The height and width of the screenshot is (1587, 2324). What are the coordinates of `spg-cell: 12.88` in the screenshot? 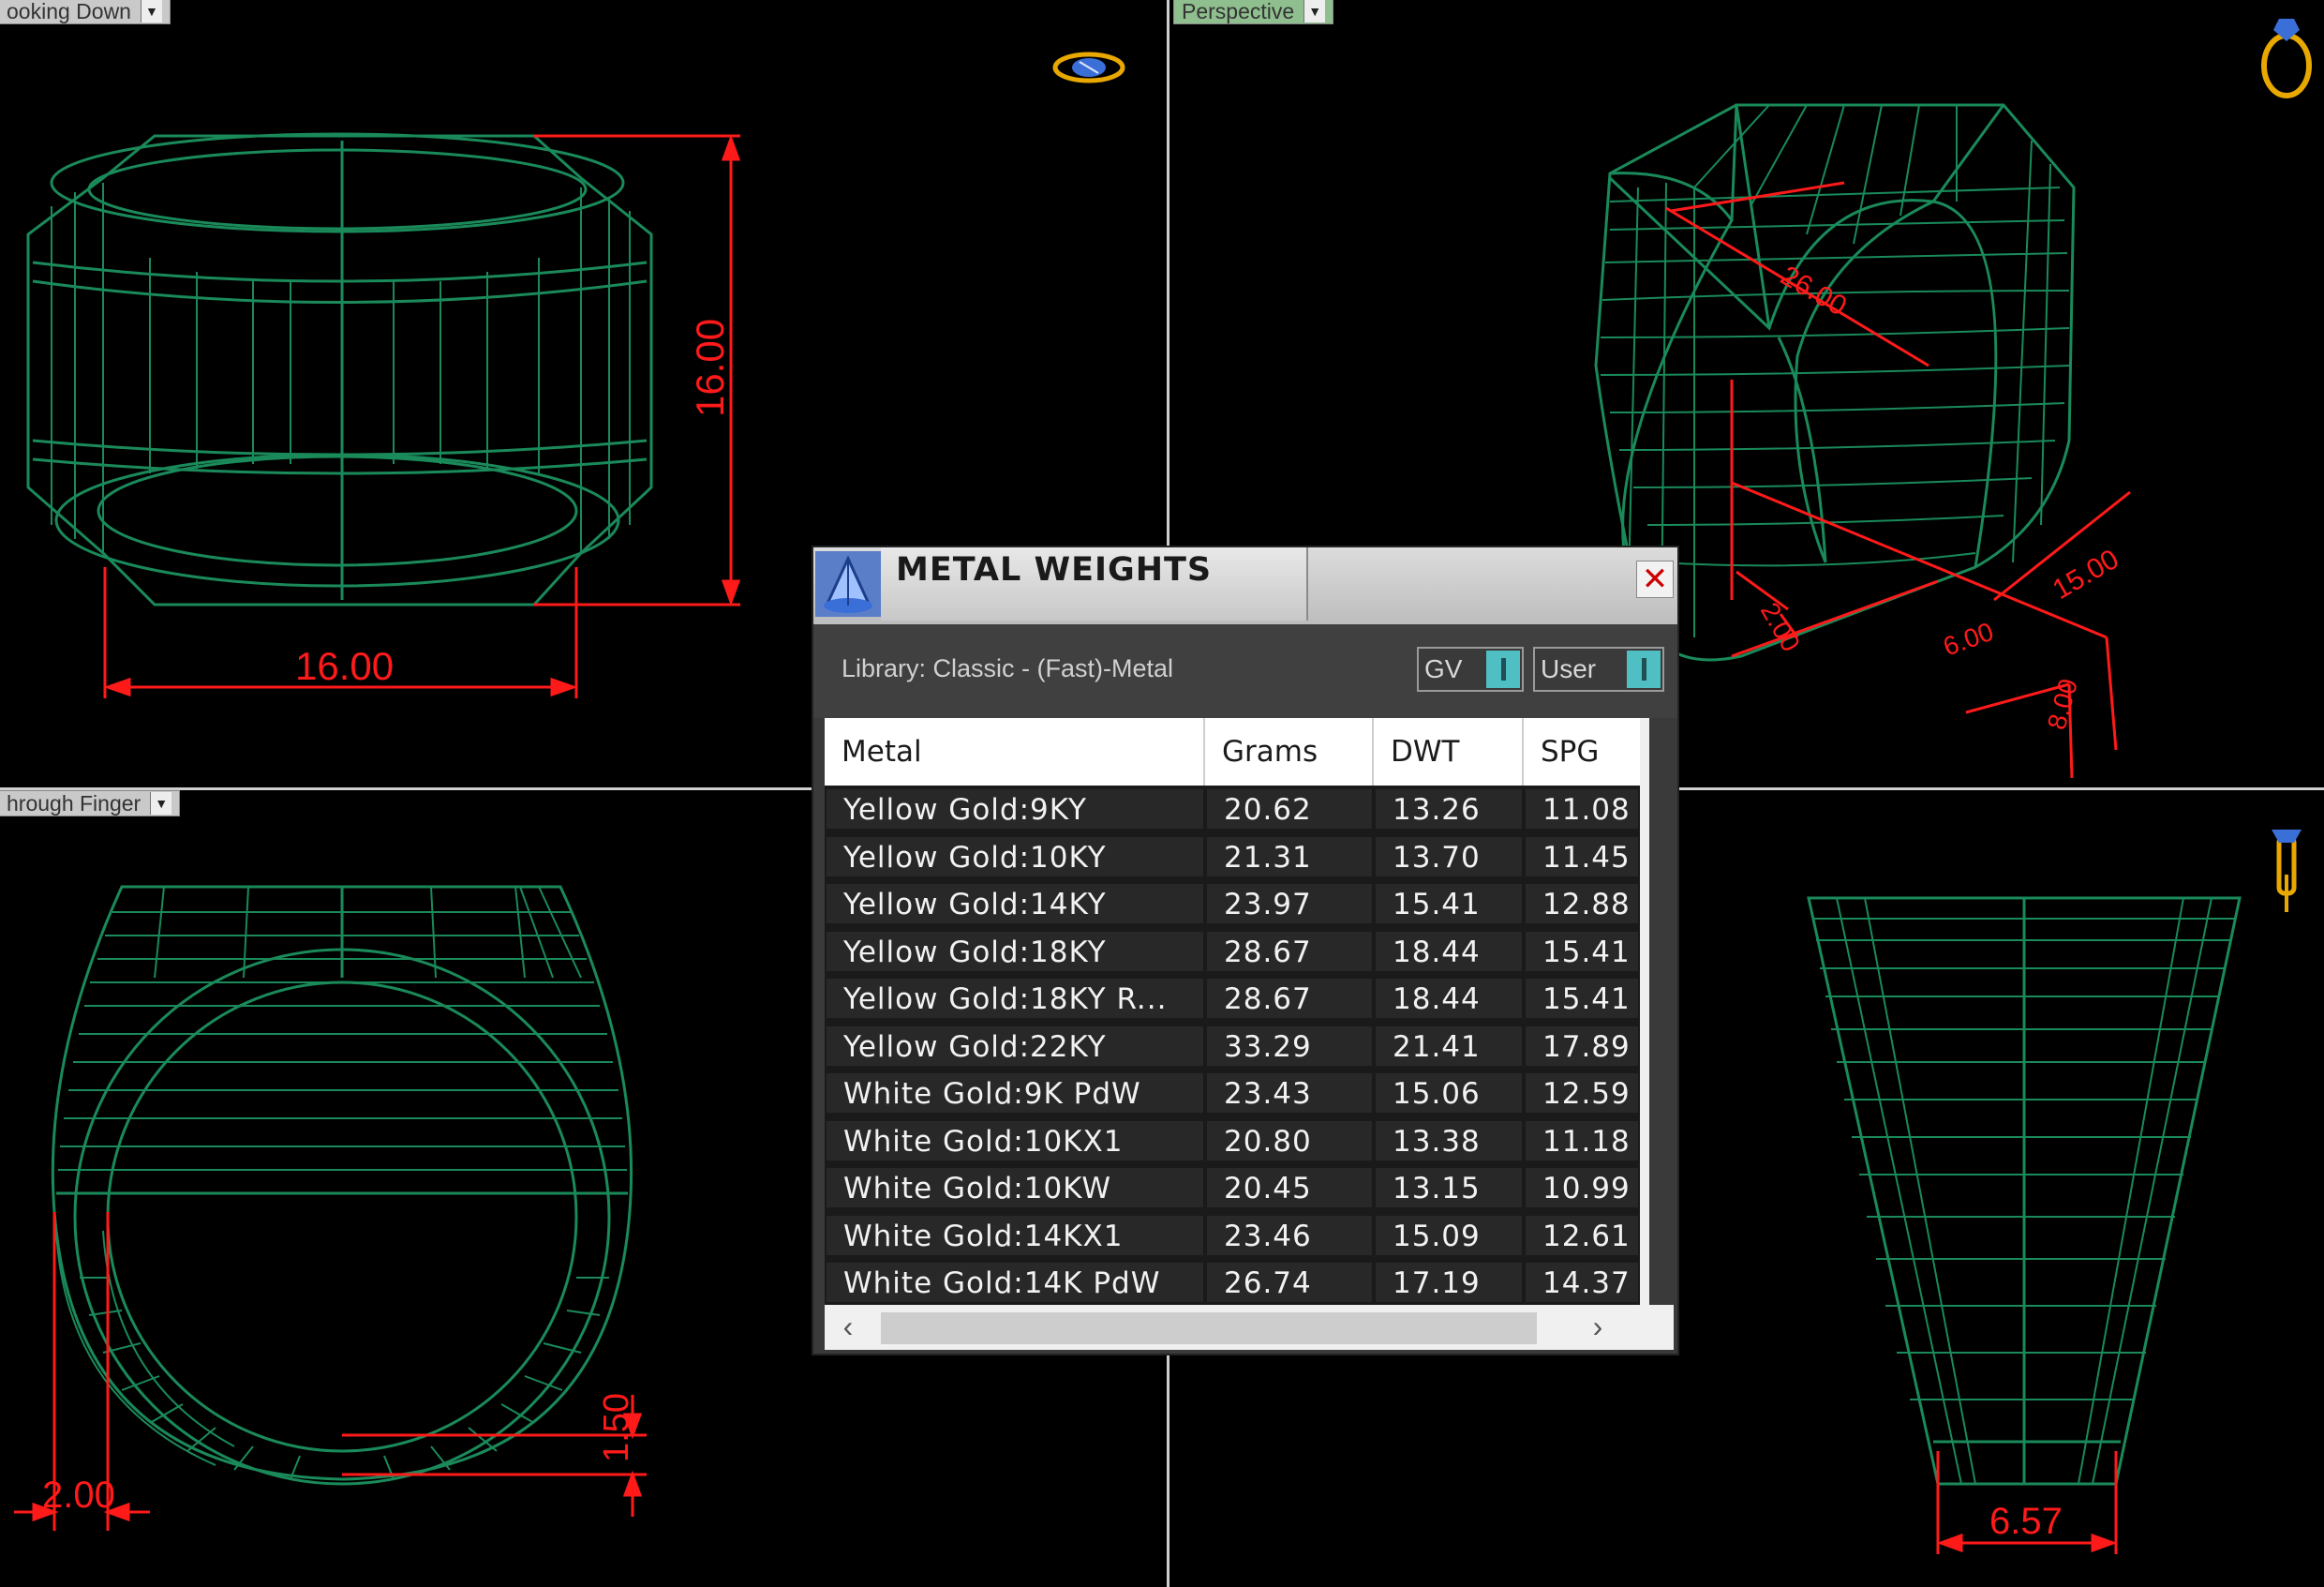 It's located at (1582, 904).